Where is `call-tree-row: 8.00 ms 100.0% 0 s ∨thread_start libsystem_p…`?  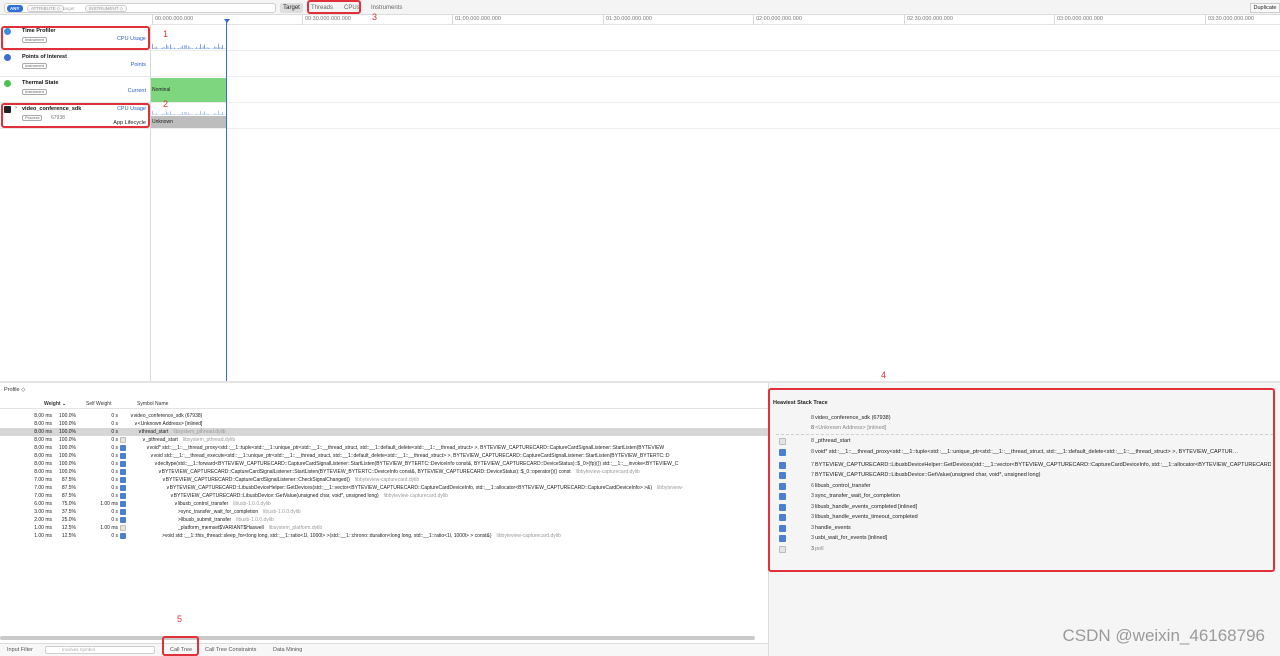 call-tree-row: 8.00 ms 100.0% 0 s ∨thread_start libsystem_p… is located at coordinates (384, 432).